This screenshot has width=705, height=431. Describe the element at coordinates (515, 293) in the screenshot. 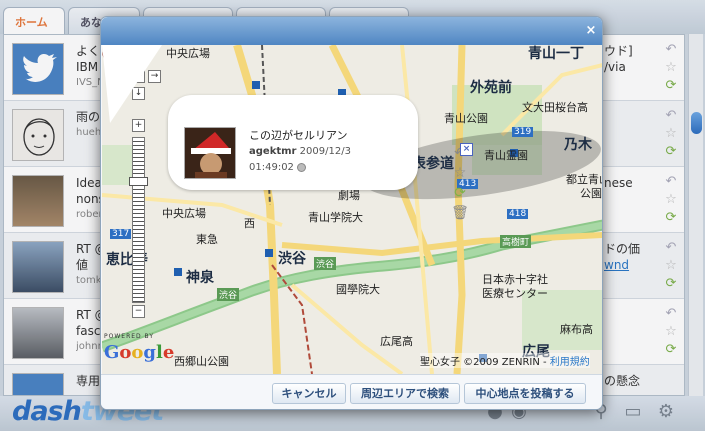

I see `map-label: 医療センター` at that location.